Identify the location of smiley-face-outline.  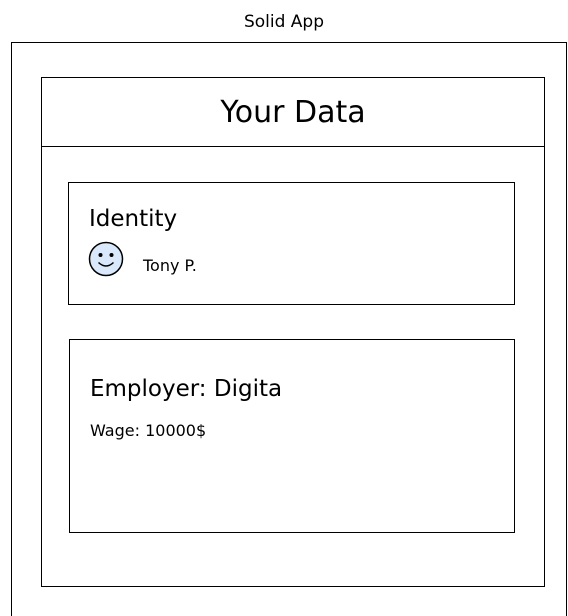
(106, 259).